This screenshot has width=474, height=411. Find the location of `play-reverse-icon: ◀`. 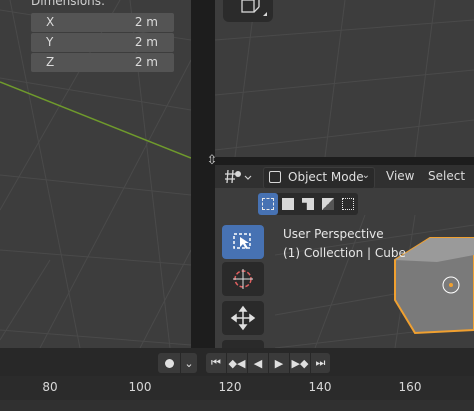

play-reverse-icon: ◀ is located at coordinates (258, 363).